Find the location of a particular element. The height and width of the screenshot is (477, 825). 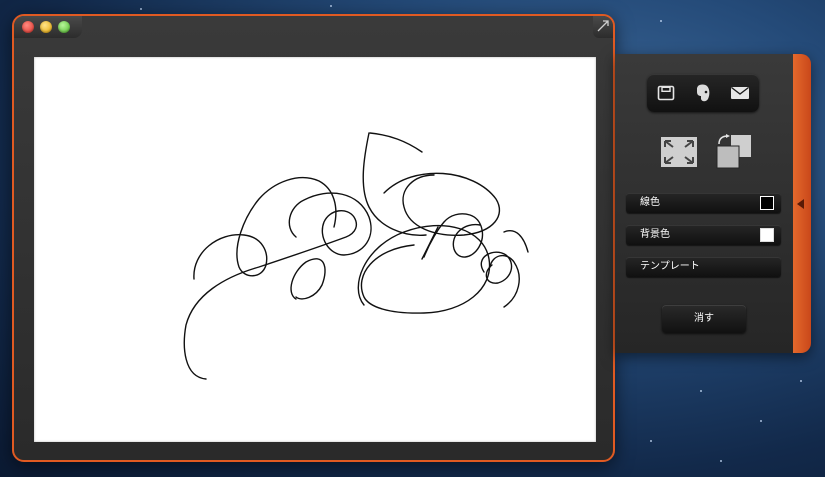

rotate-swap-icon is located at coordinates (733, 151).